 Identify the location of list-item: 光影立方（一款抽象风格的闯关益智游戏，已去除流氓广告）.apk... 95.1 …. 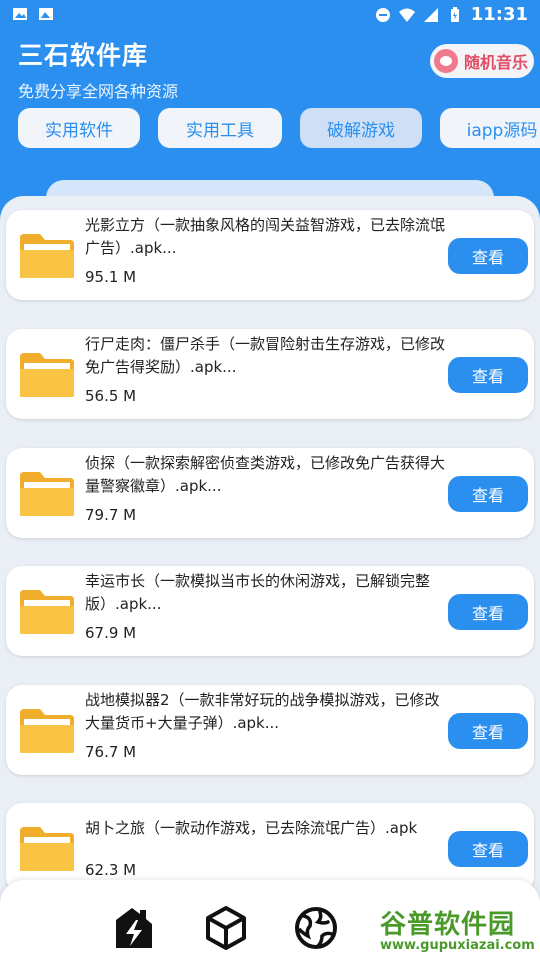
(270, 255).